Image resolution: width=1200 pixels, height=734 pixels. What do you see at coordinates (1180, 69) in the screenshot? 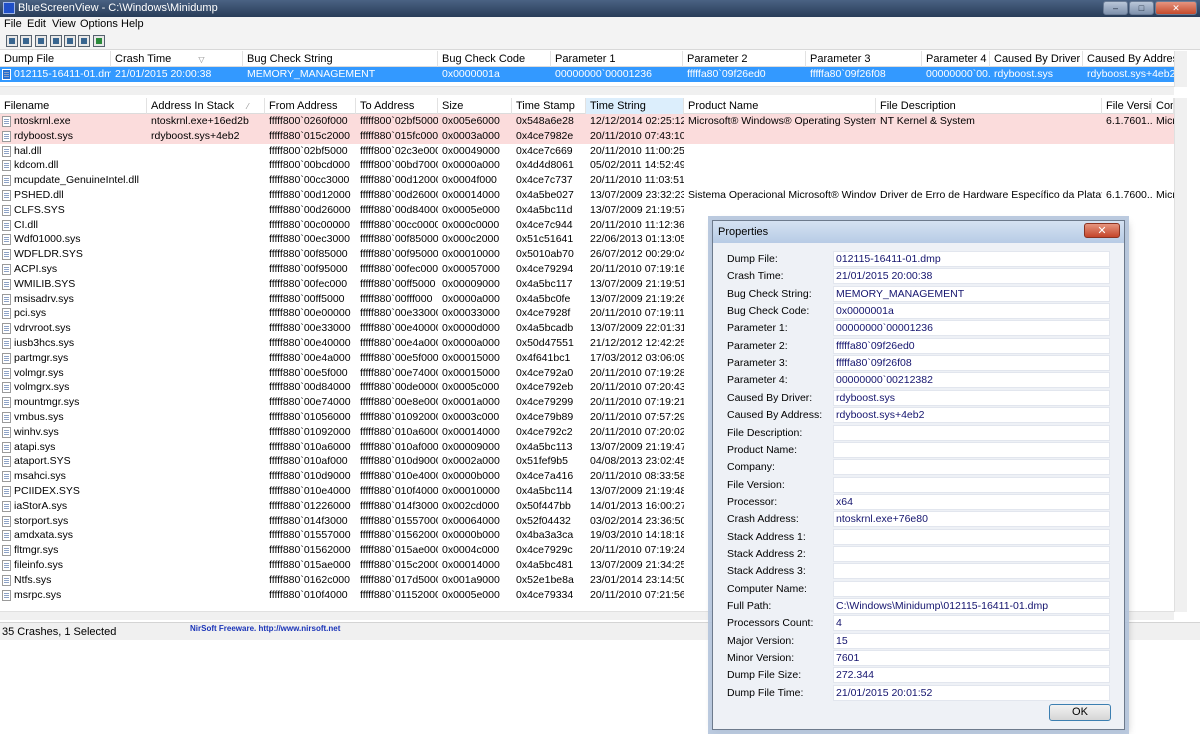
I see `crash-list-vscroll` at bounding box center [1180, 69].